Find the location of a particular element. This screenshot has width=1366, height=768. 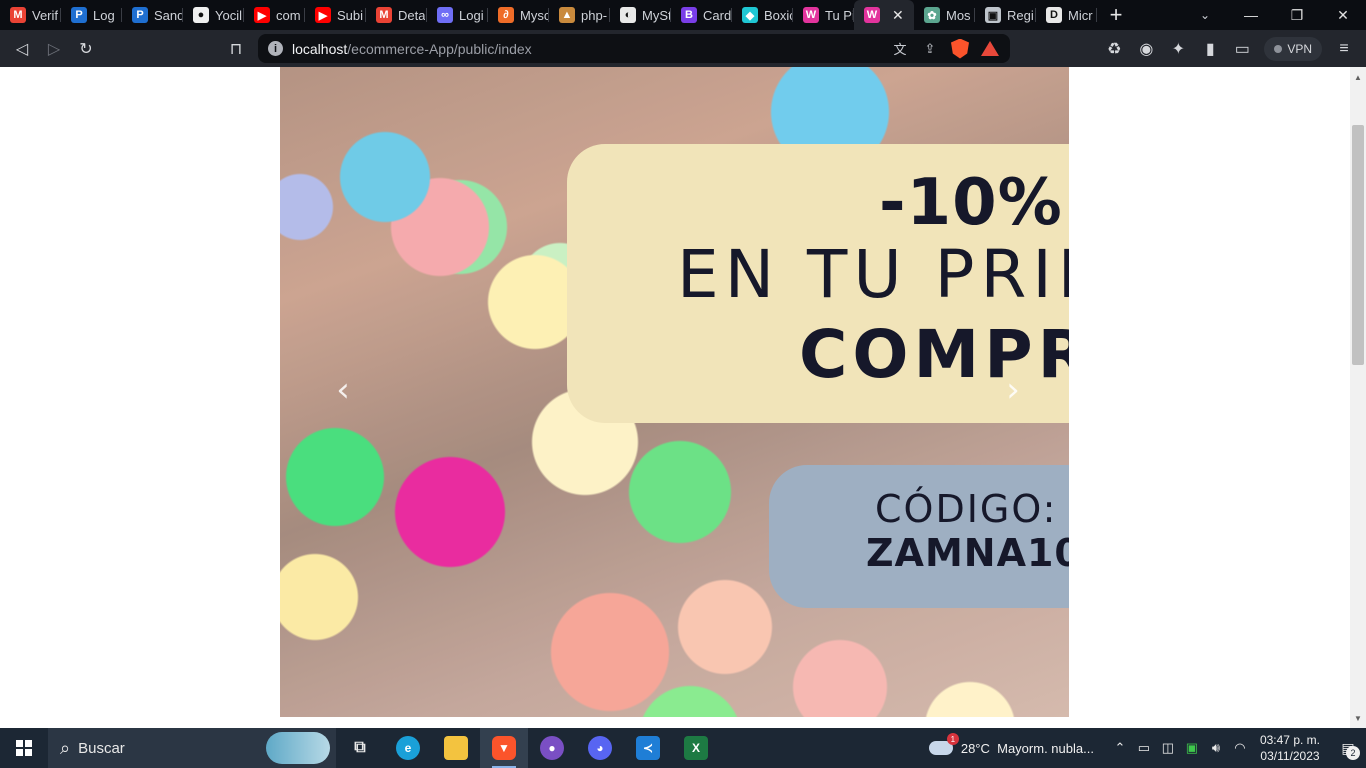

paypal-icon: P is located at coordinates (79, 15).